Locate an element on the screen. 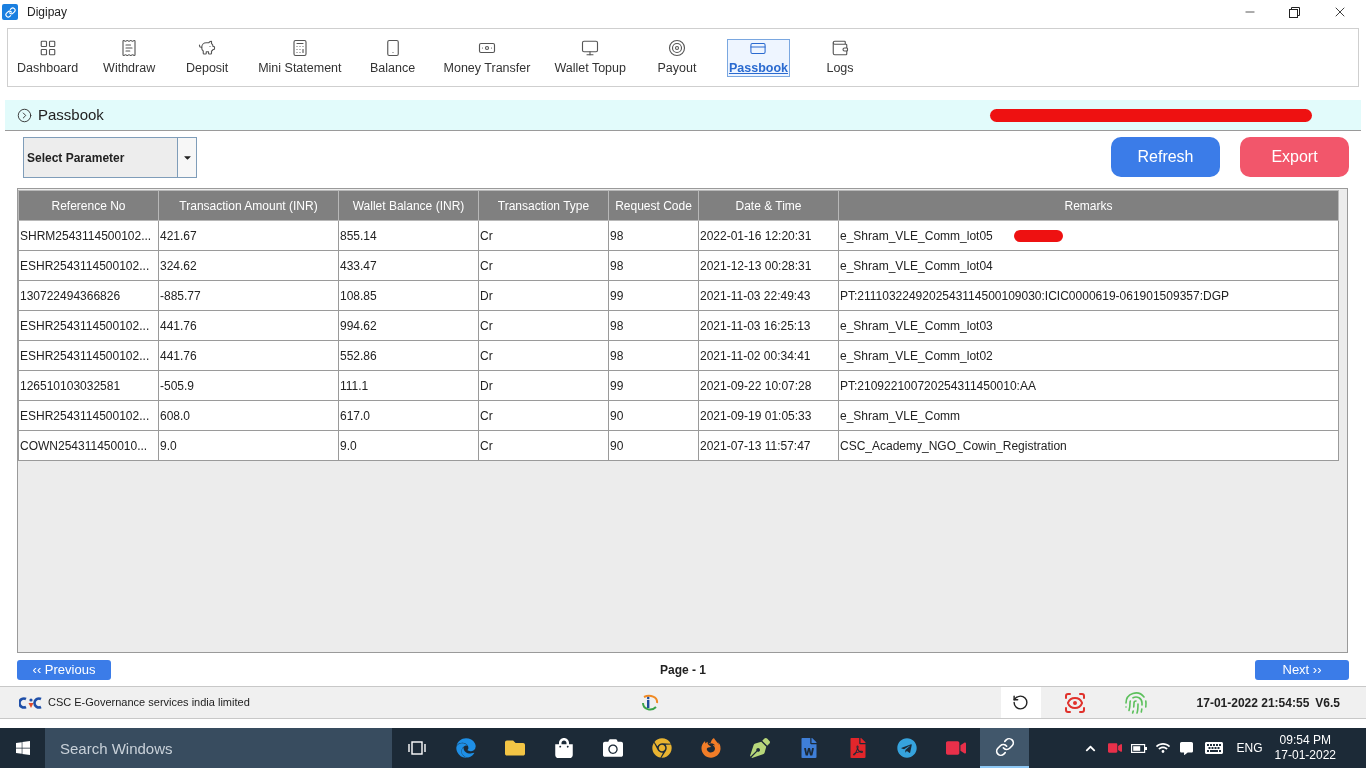 The image size is (1366, 768). table-cell: 111.1 is located at coordinates (408, 385).